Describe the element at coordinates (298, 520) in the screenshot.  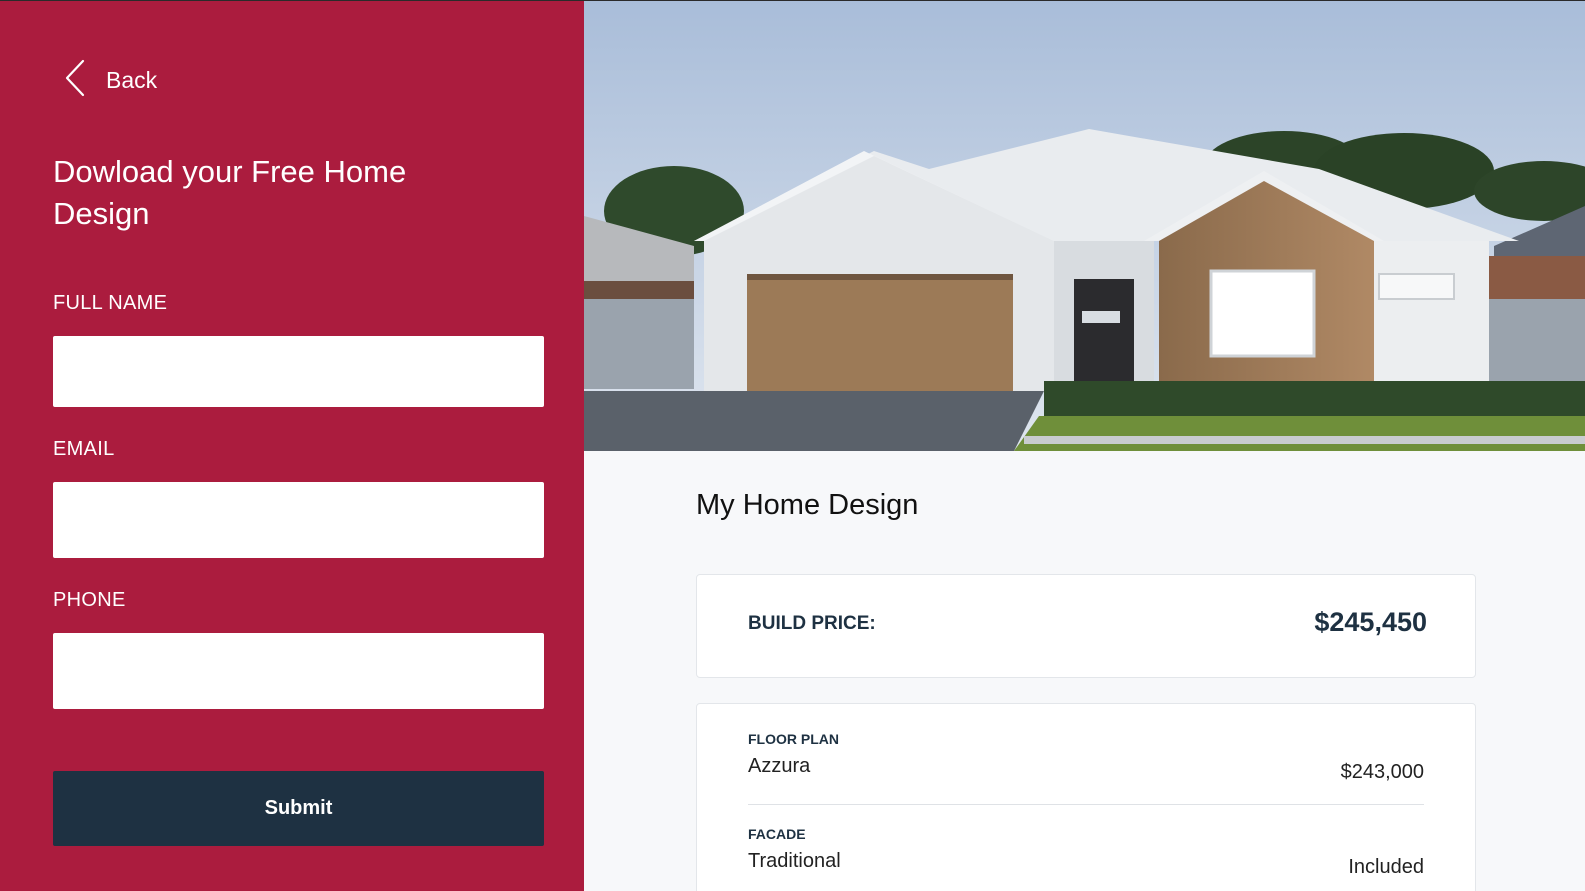
I see `email-field` at that location.